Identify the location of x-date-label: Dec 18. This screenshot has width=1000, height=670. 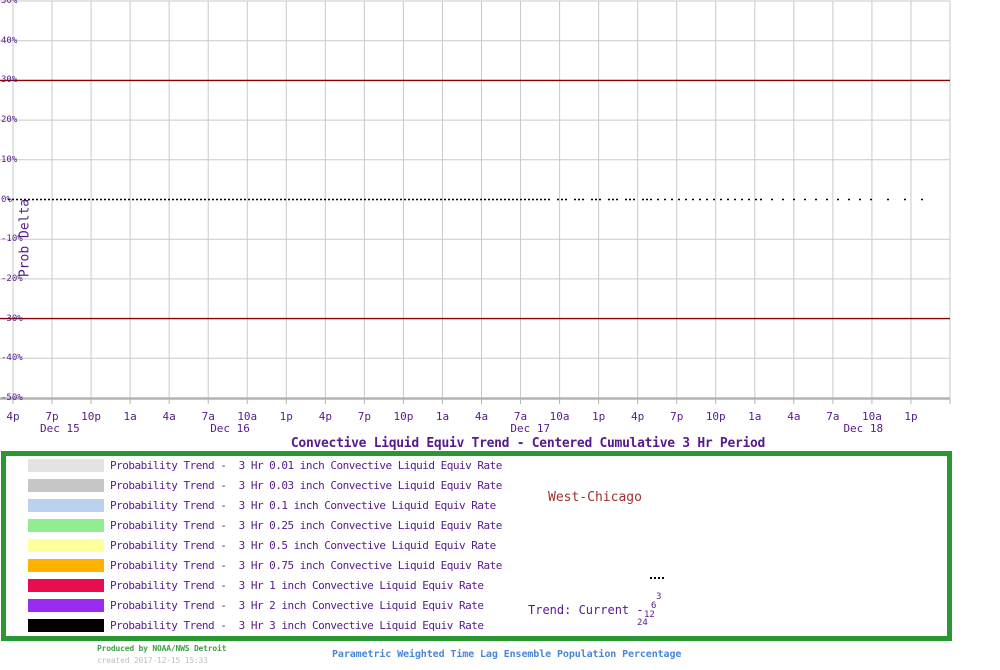
(863, 428).